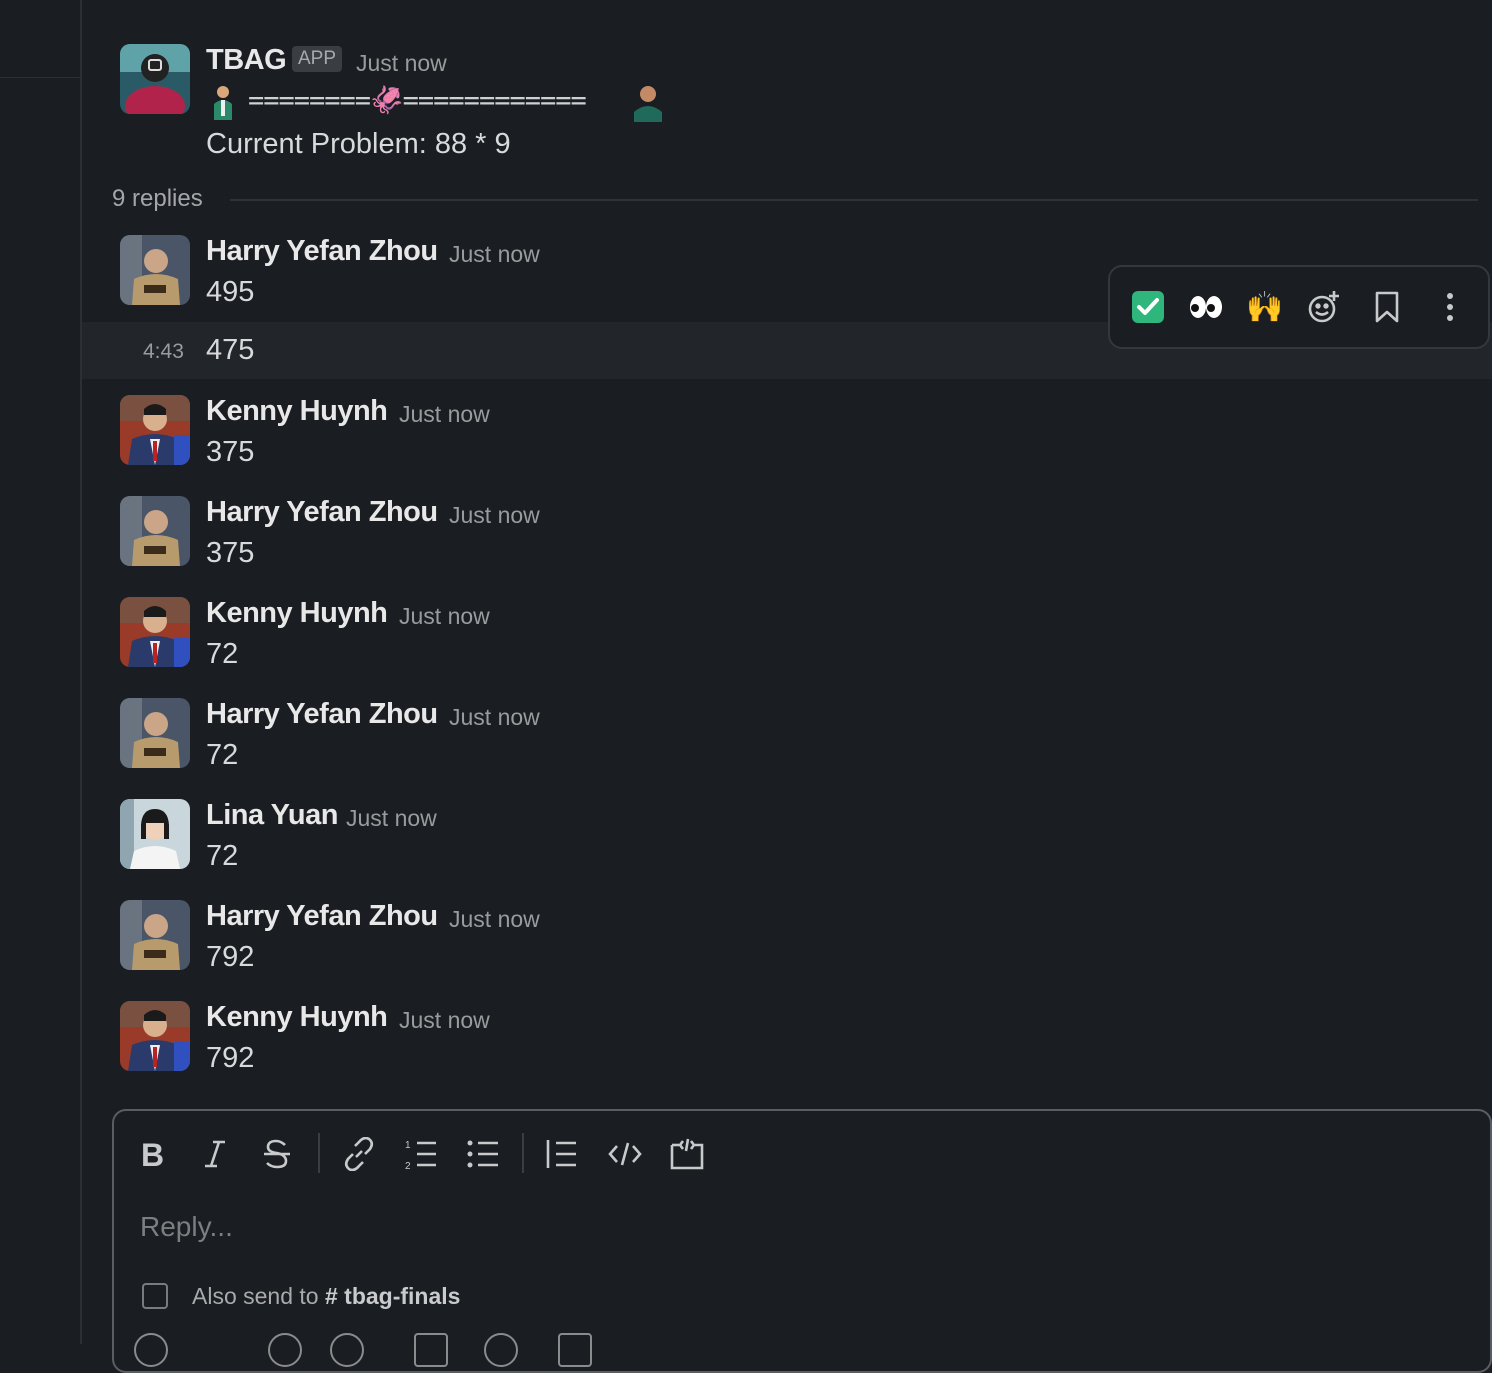 This screenshot has height=1373, width=1492. I want to click on tbag-avatar, so click(155, 79).